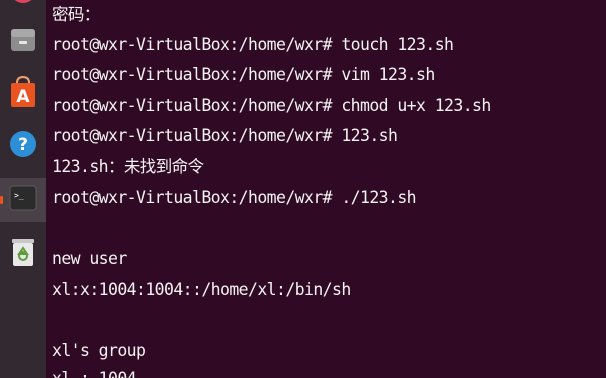  I want to click on dock-item-partial, so click(23, 7).